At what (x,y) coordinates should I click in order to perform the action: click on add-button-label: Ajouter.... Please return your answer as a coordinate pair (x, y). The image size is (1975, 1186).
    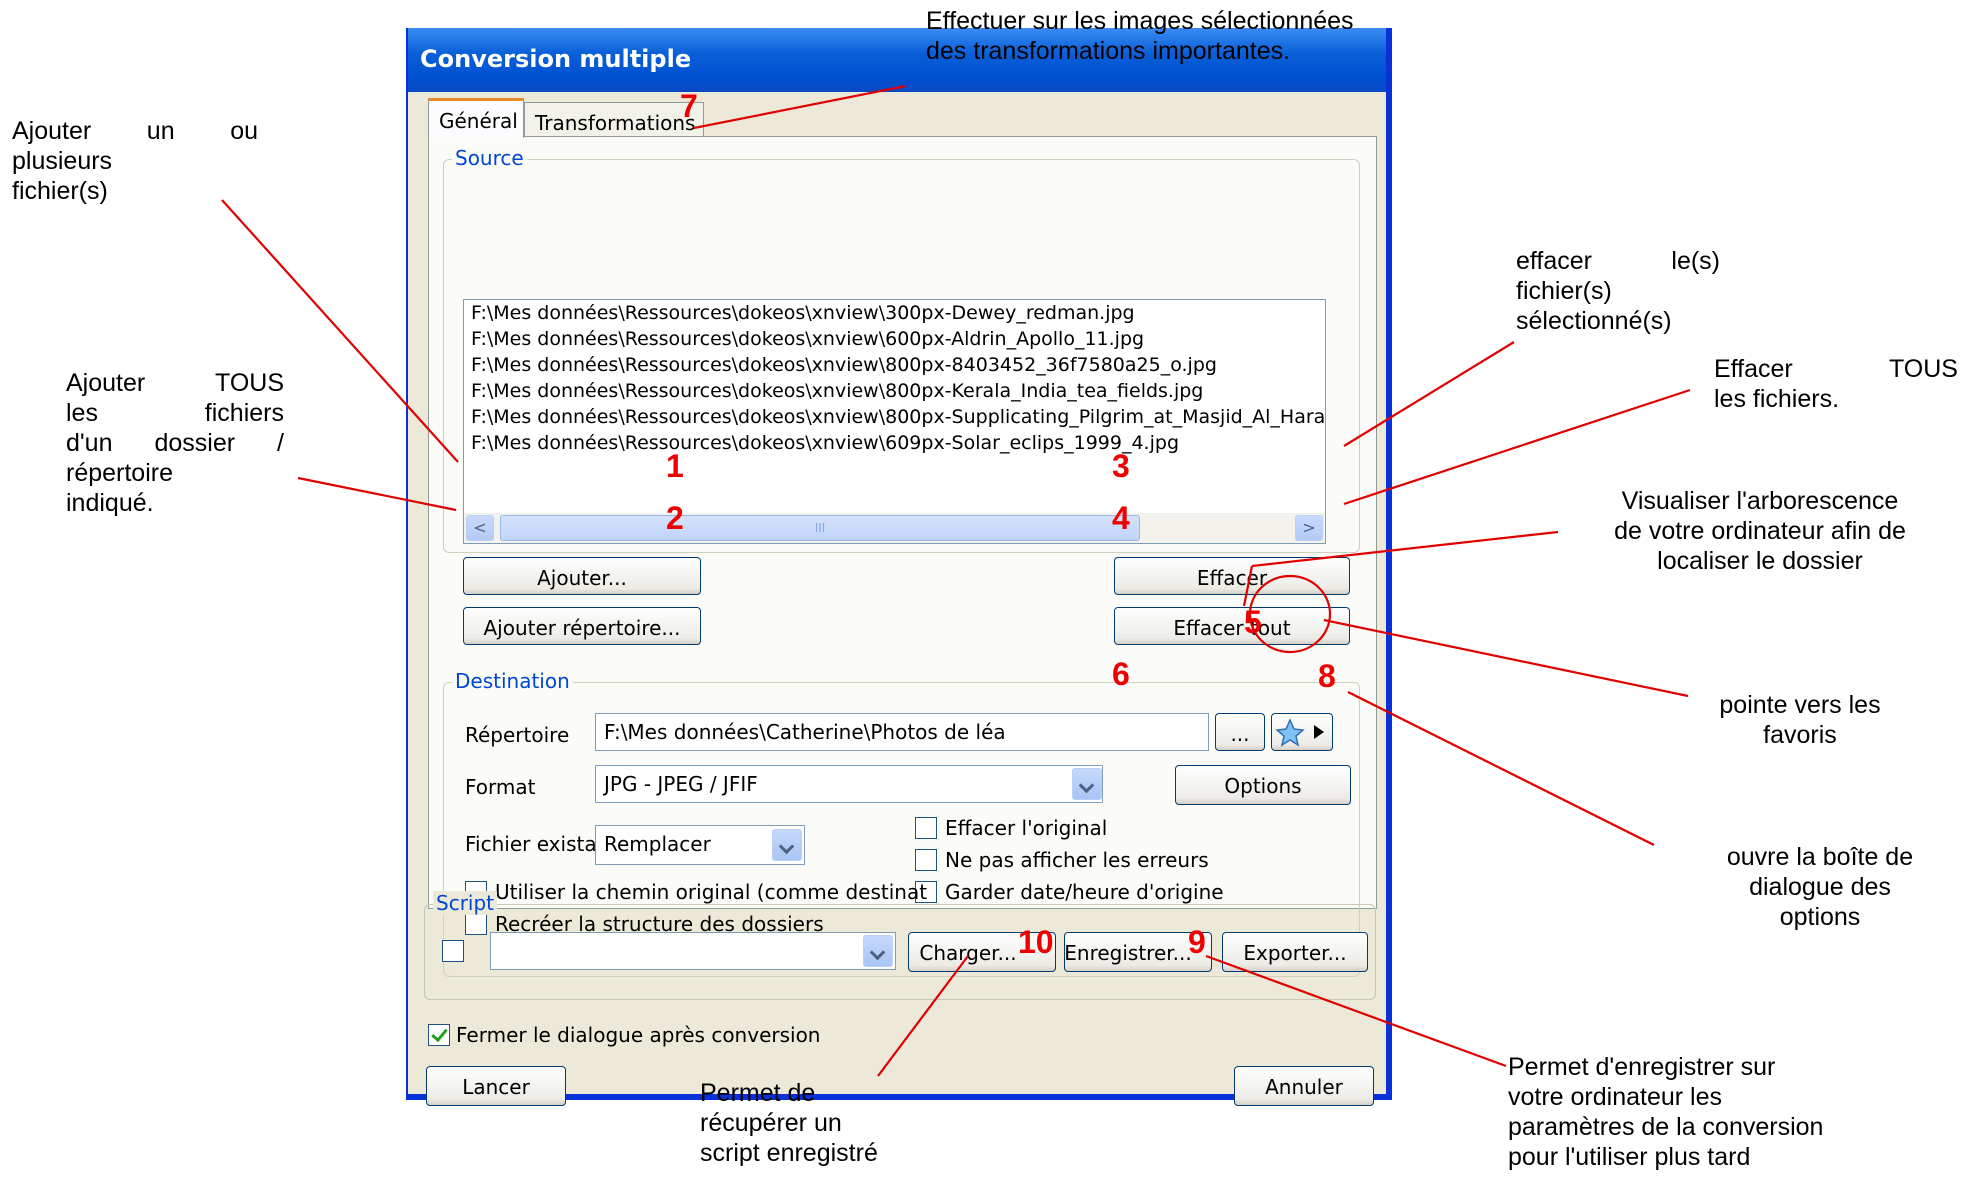
    Looking at the image, I should click on (582, 578).